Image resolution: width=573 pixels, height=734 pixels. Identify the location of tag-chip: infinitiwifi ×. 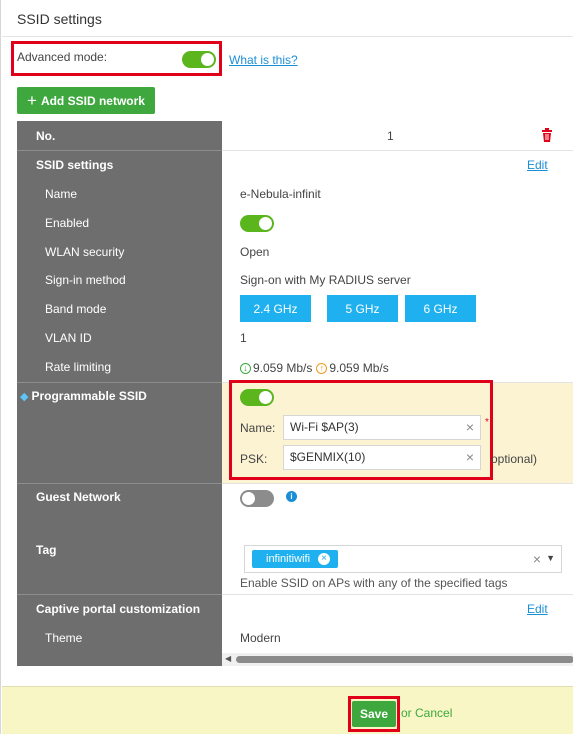
(295, 559).